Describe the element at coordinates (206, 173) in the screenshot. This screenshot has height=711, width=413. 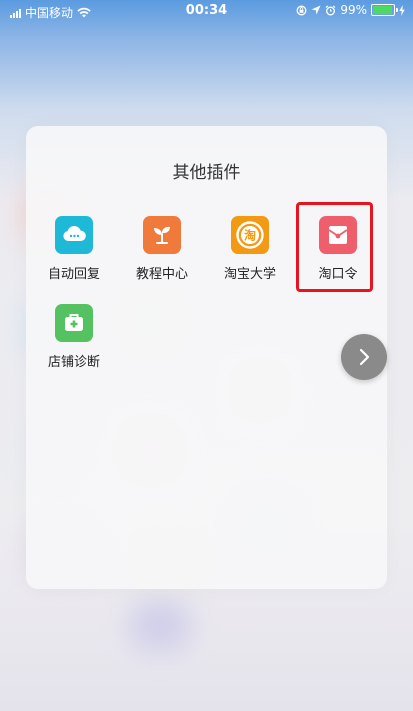
I see `panel-title: 其他插件` at that location.